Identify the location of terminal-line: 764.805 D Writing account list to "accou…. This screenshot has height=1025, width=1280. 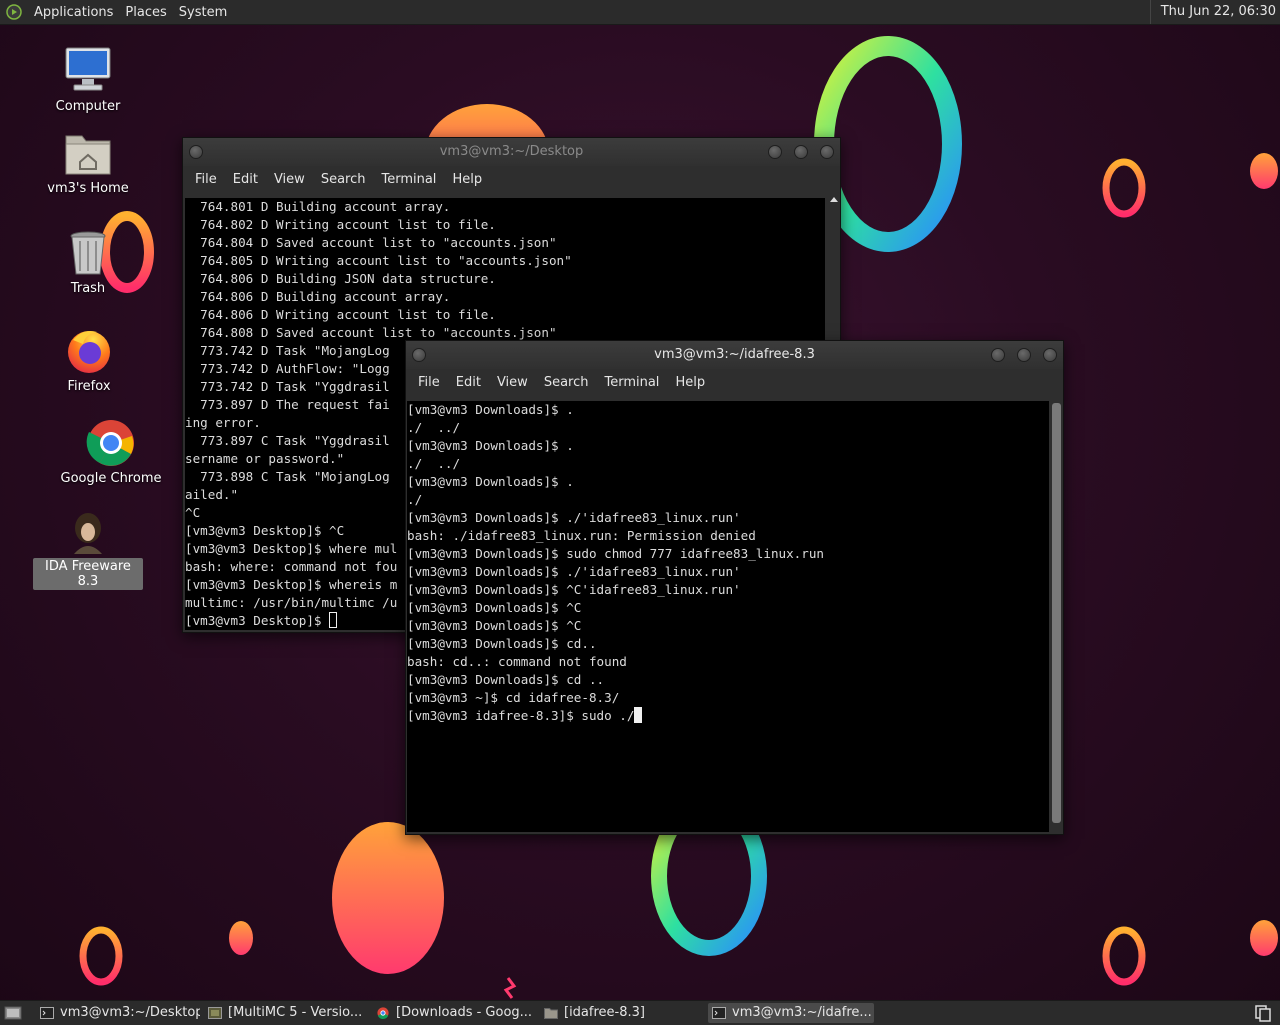
(378, 260).